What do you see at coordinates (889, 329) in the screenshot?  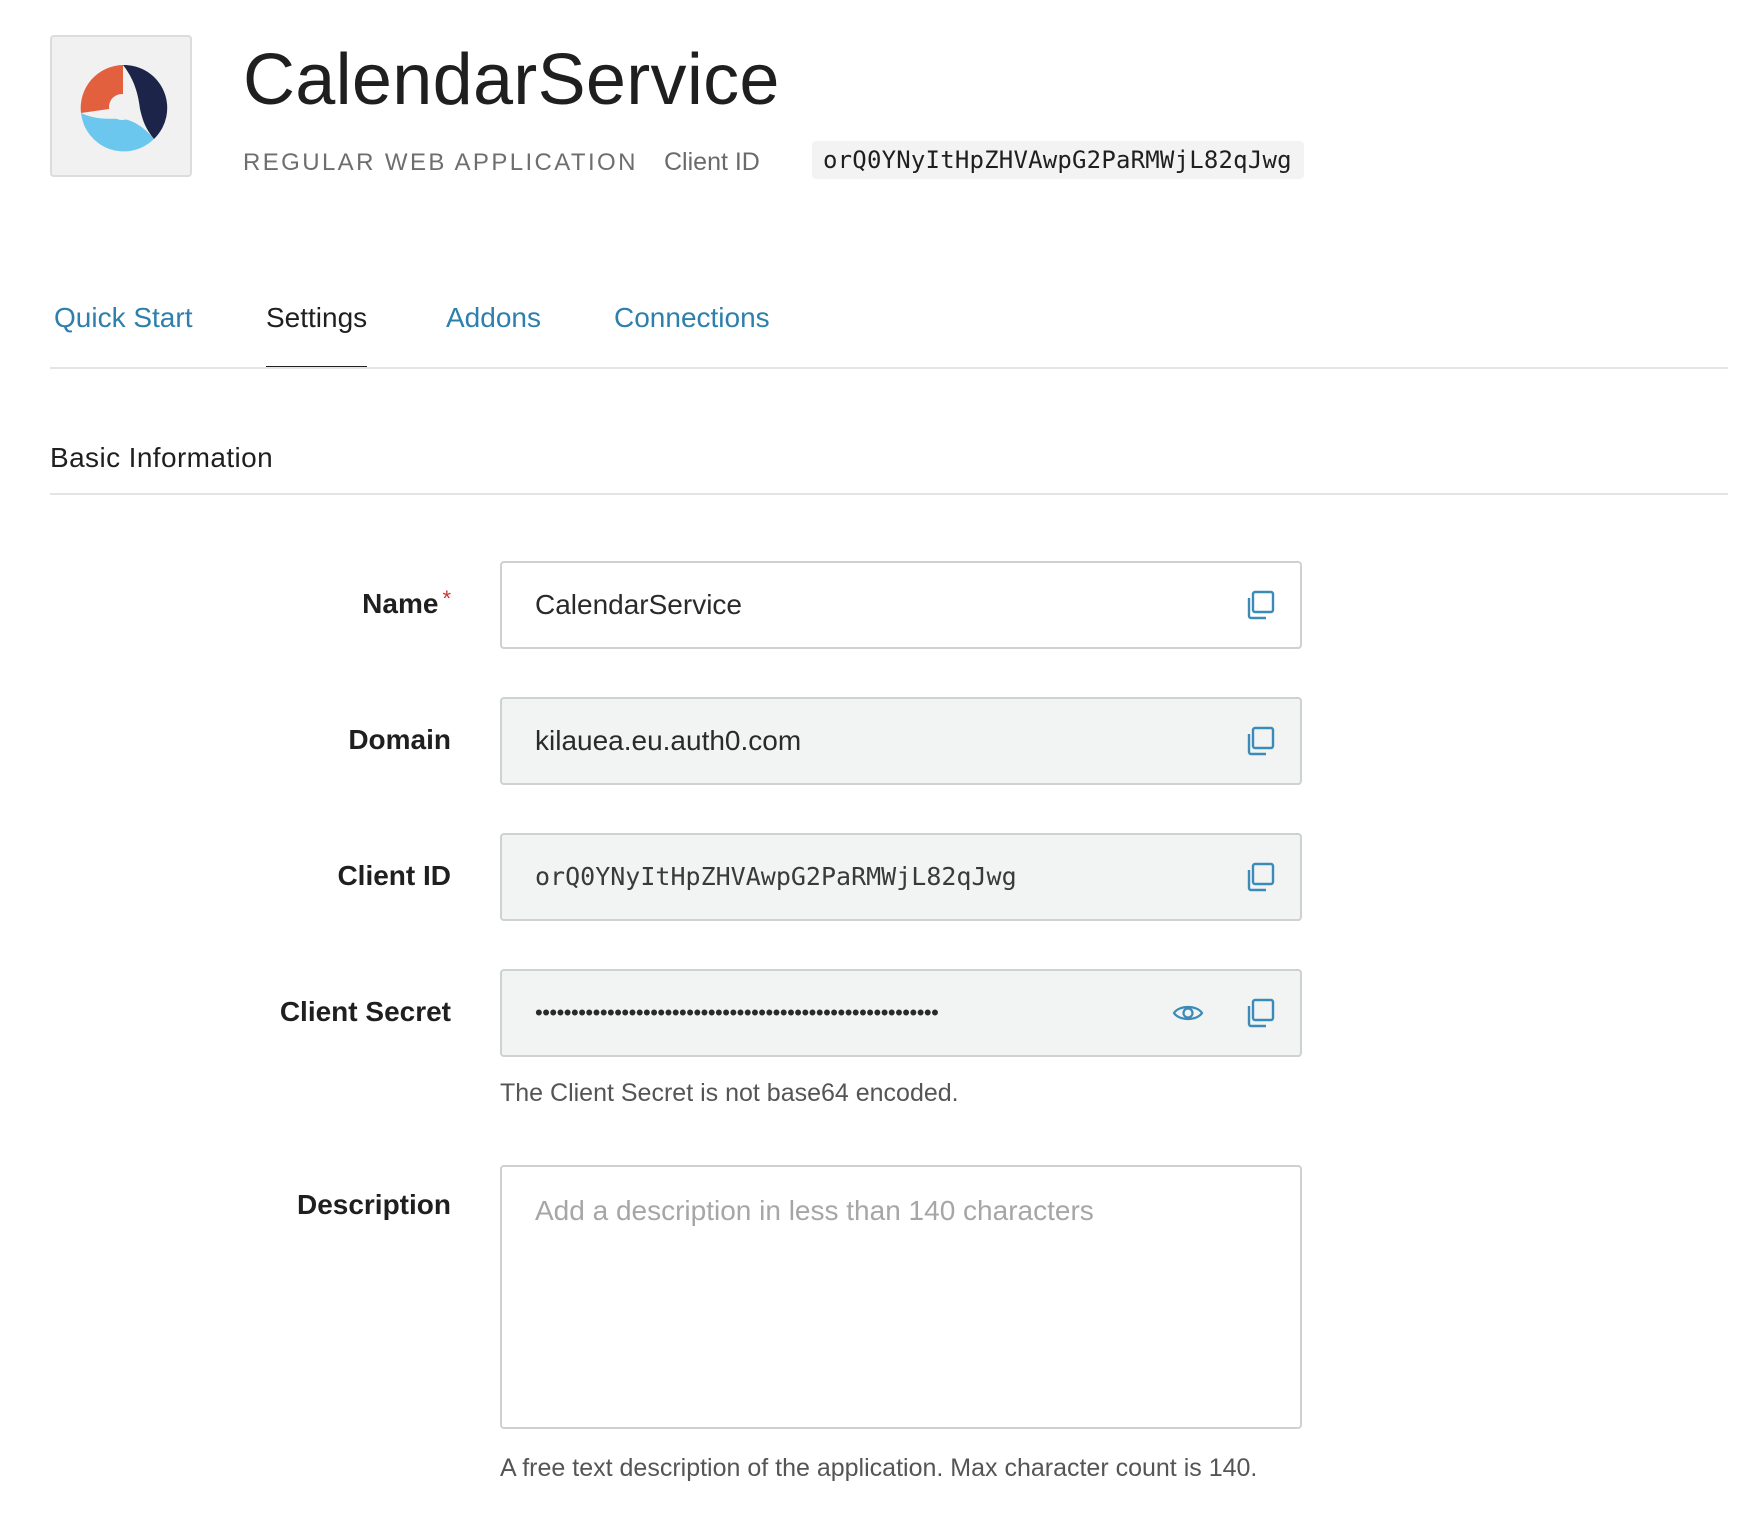 I see `settings-tabs: Quick Start Settings Addons Connections` at bounding box center [889, 329].